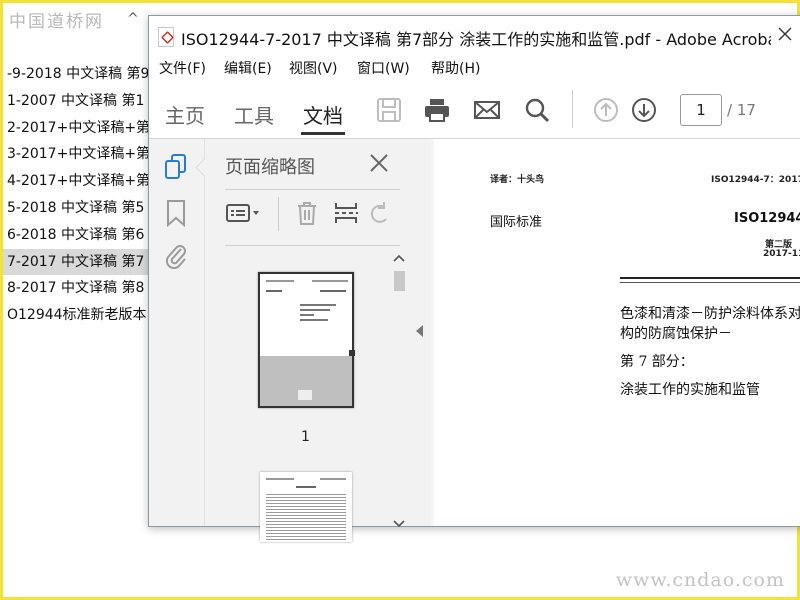 This screenshot has width=800, height=600. Describe the element at coordinates (76, 235) in the screenshot. I see `file-list-item: 6-2018 中文译稿 第6` at that location.